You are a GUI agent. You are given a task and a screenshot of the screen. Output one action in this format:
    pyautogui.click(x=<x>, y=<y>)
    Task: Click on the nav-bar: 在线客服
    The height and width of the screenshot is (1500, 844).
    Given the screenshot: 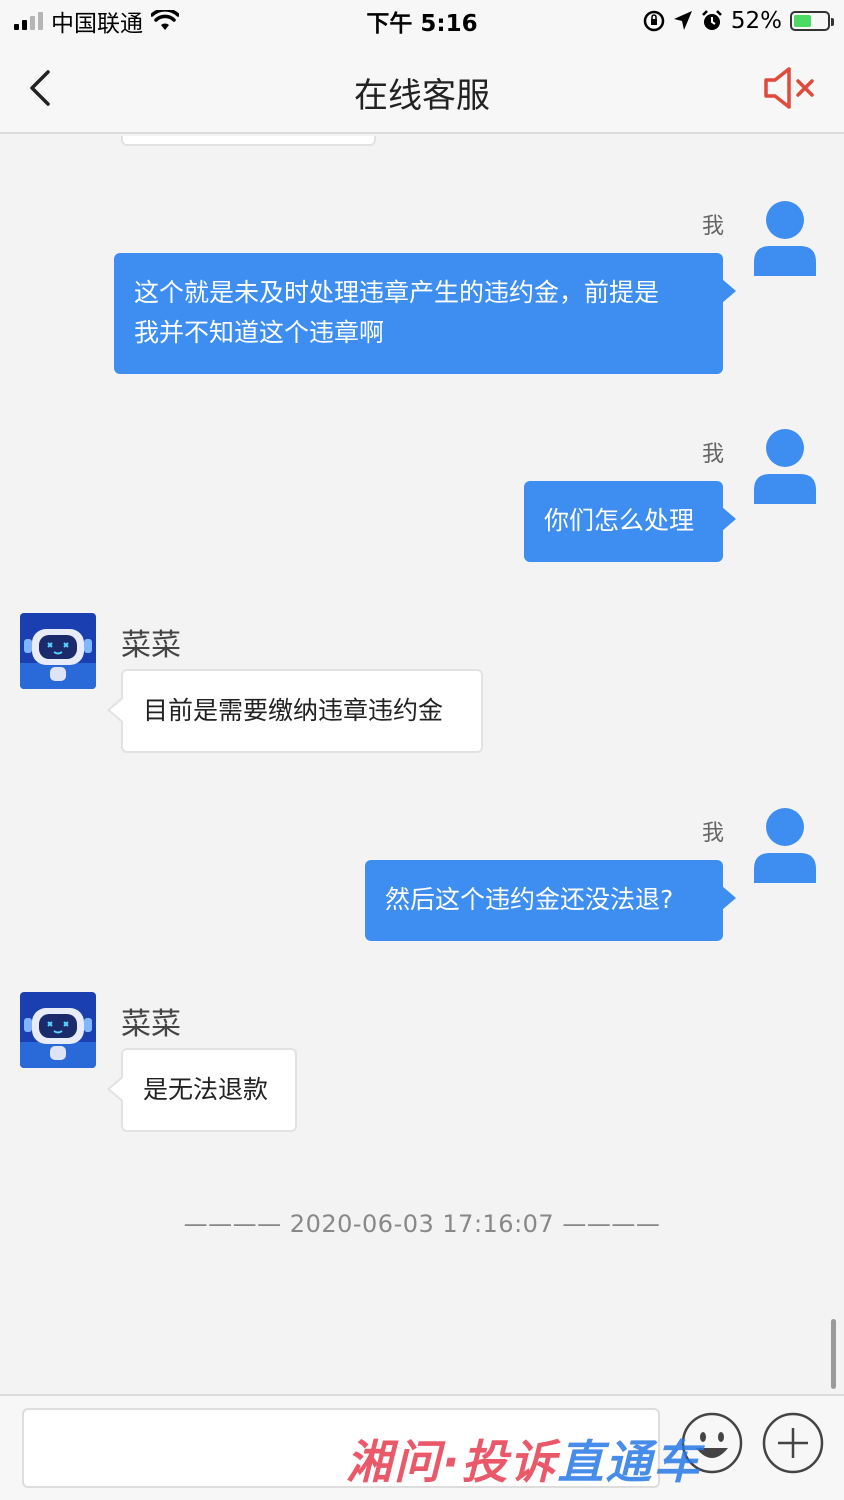 What is the action you would take?
    pyautogui.click(x=422, y=88)
    